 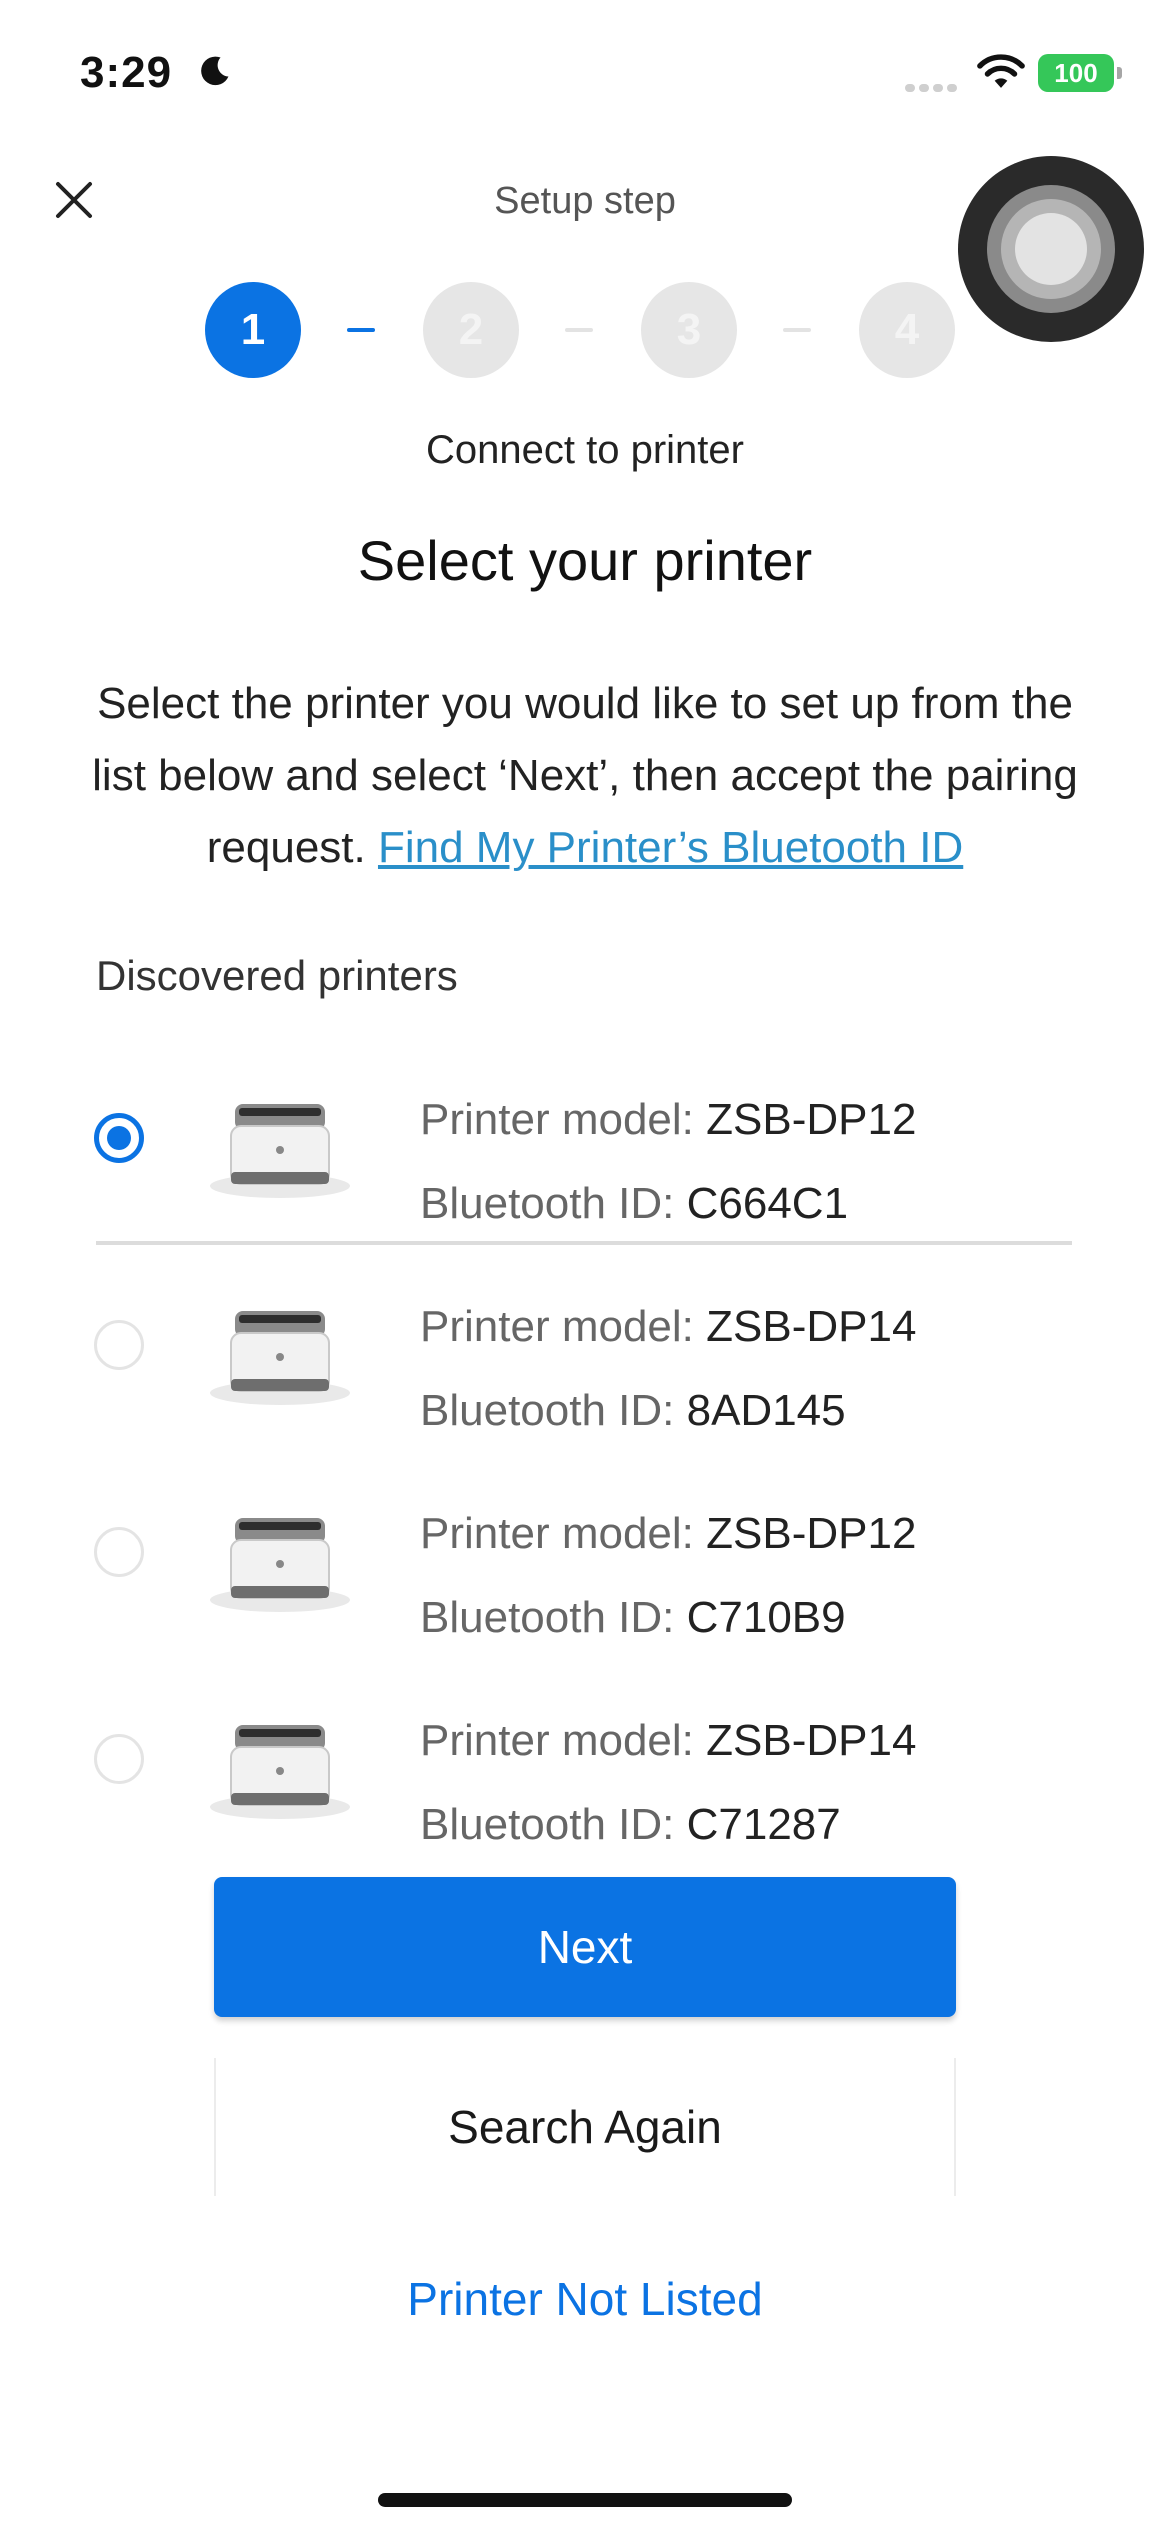 I want to click on bluetooth-id: C664C1, so click(x=767, y=1203).